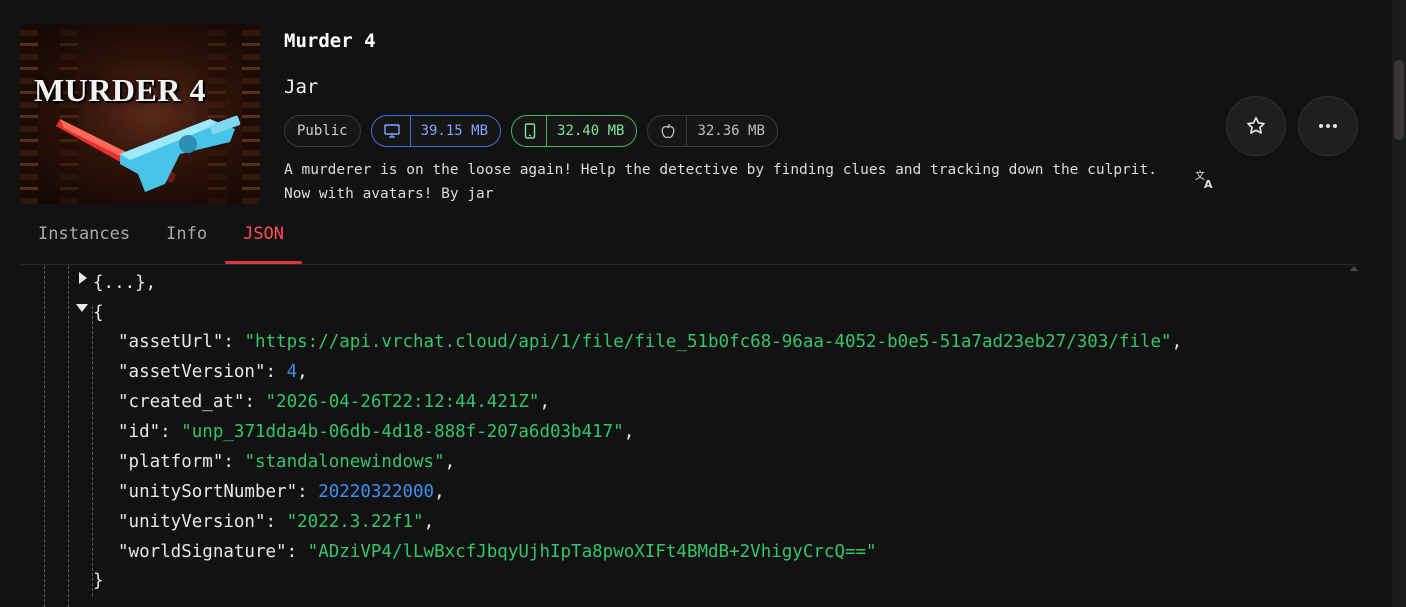  I want to click on scrollbar-thumb, so click(1399, 100).